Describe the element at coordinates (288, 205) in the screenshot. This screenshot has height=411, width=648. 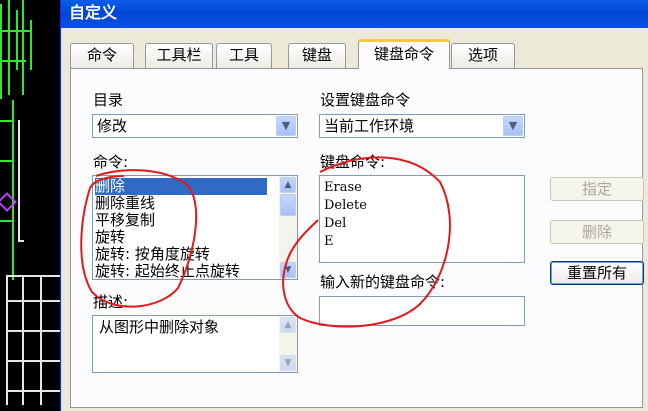
I see `scroll-thumb` at that location.